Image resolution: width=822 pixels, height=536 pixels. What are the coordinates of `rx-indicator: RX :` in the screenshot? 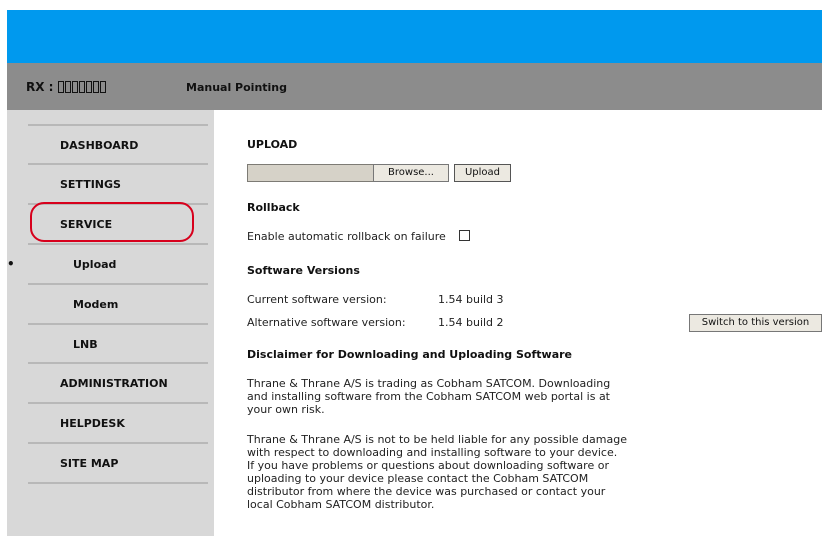 It's located at (66, 87).